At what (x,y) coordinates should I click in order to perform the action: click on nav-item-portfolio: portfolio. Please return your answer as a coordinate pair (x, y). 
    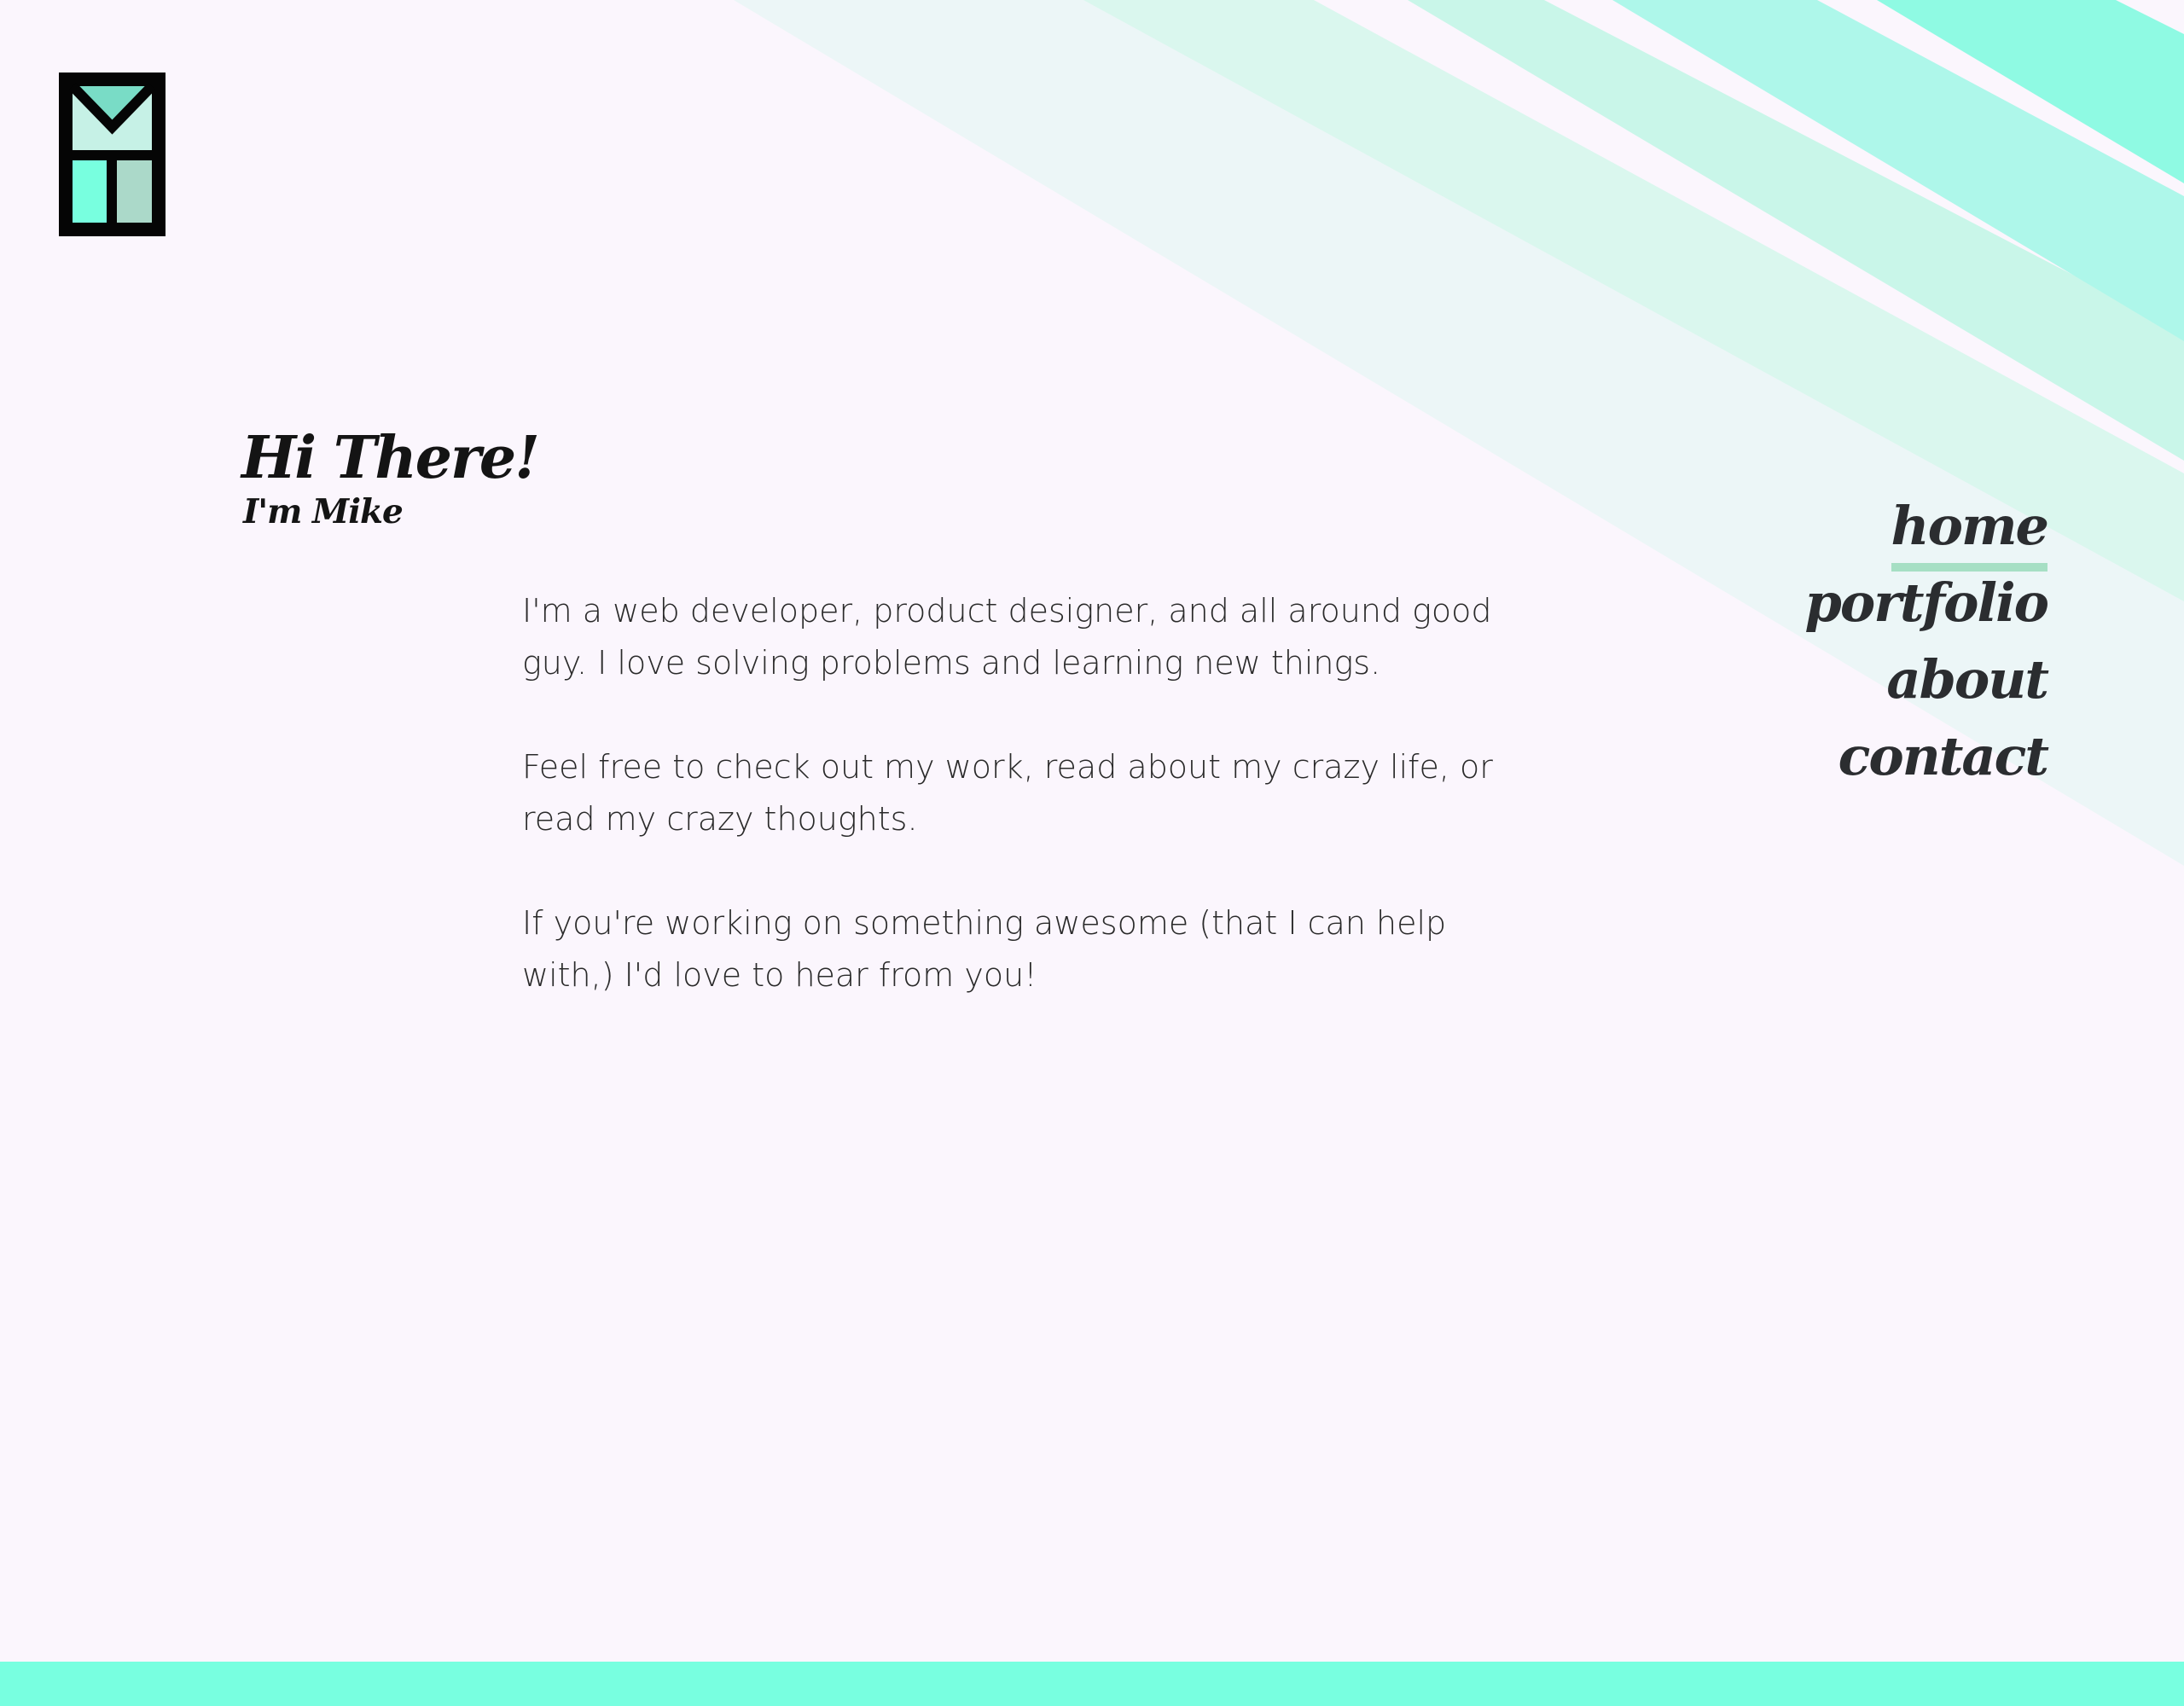
    Looking at the image, I should click on (1927, 603).